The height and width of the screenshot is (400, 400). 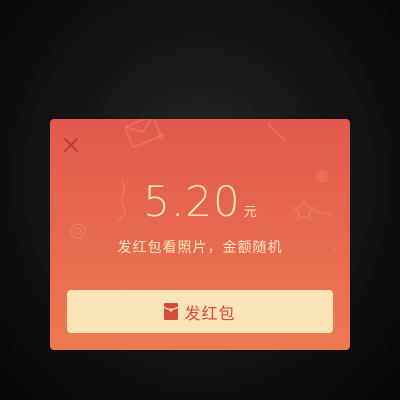 I want to click on amount-value: 5.20, so click(x=192, y=201).